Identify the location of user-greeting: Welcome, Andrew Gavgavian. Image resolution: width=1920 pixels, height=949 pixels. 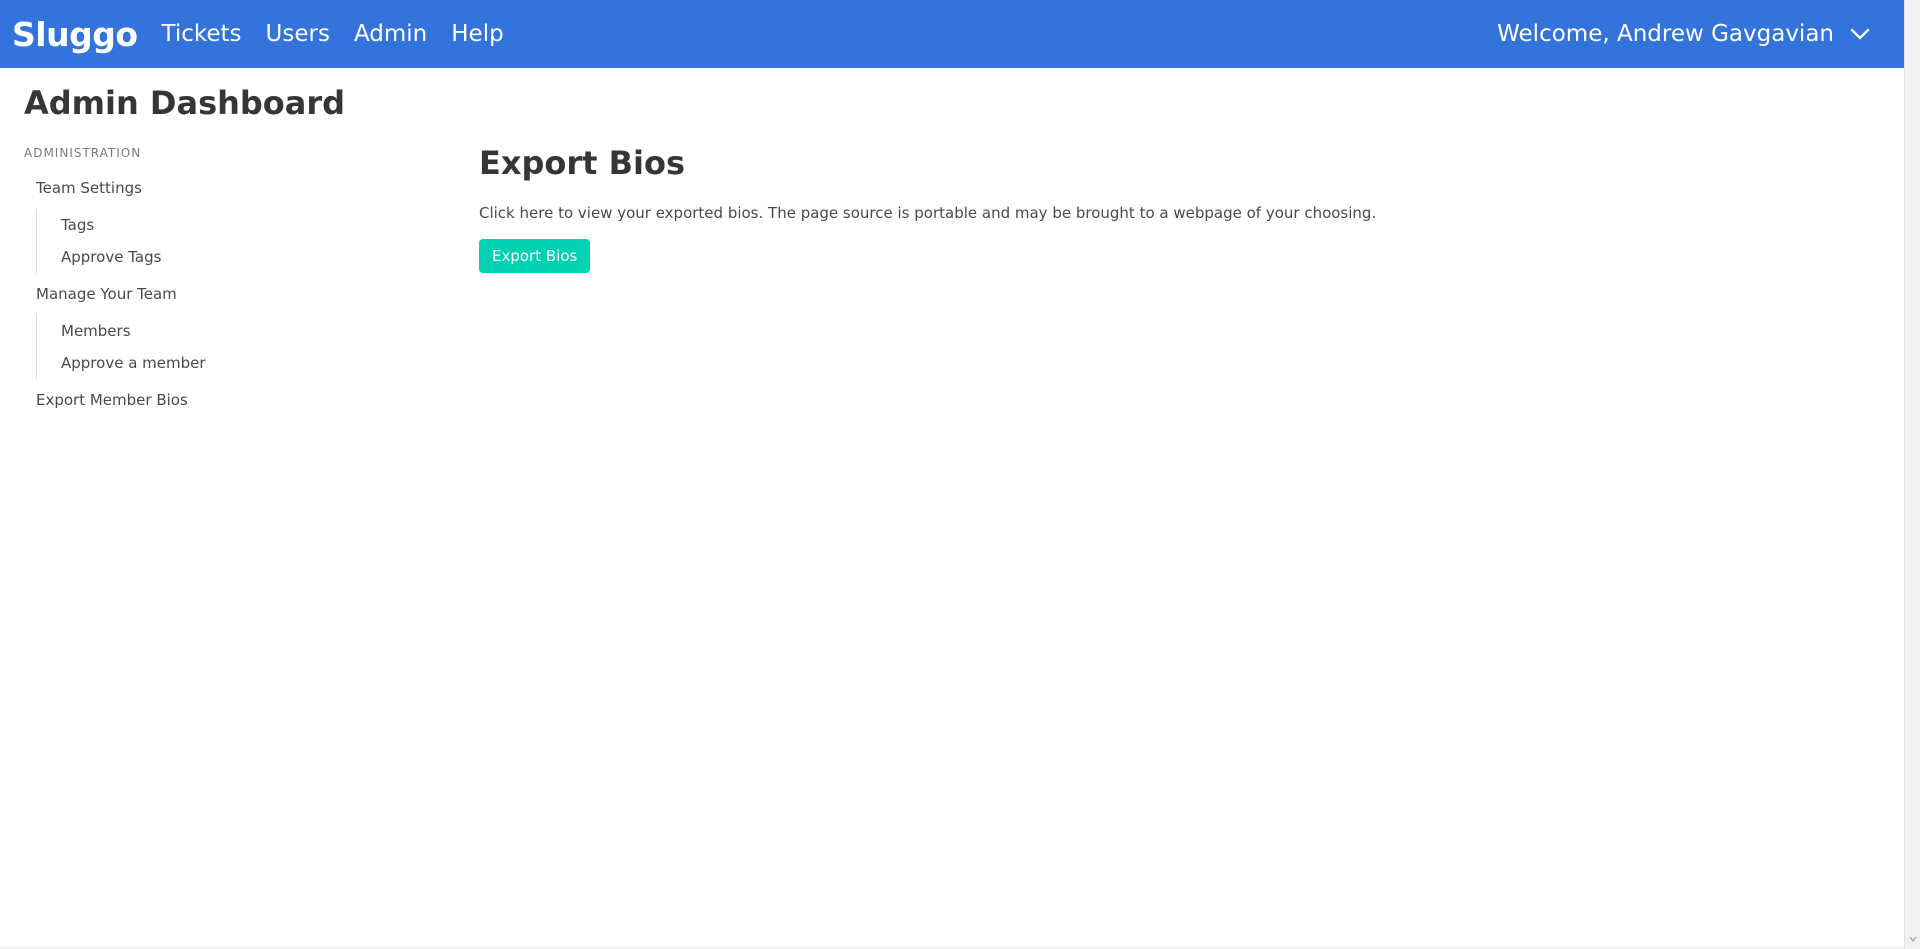
(1665, 34).